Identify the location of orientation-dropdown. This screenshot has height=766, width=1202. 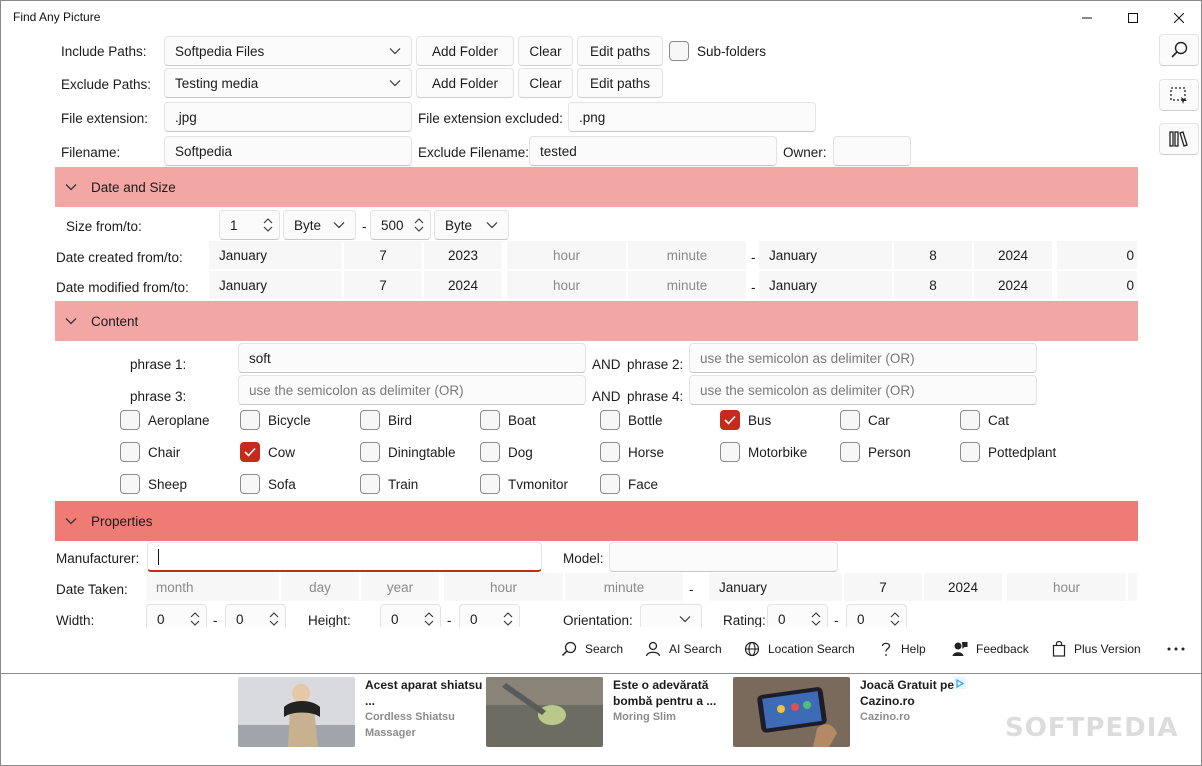
(671, 615).